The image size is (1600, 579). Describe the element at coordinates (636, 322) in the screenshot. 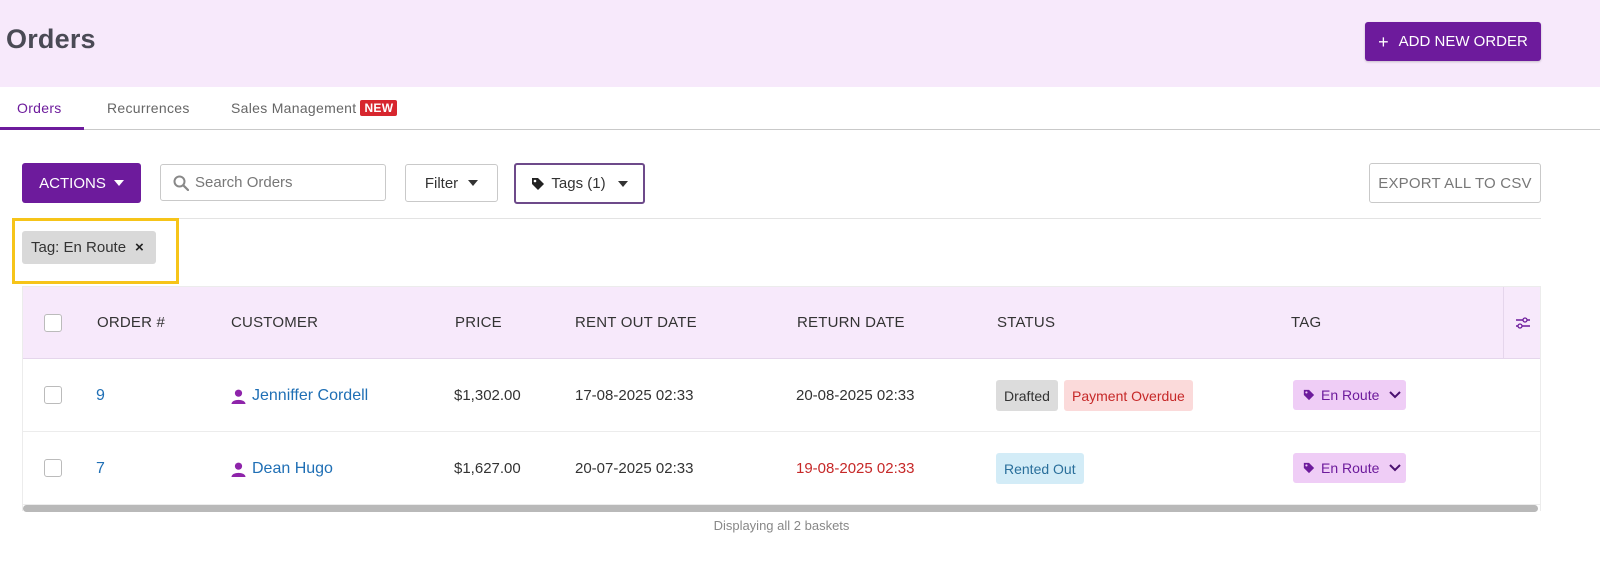

I see `column-header-rent-out-date: RENT OUT DATE` at that location.